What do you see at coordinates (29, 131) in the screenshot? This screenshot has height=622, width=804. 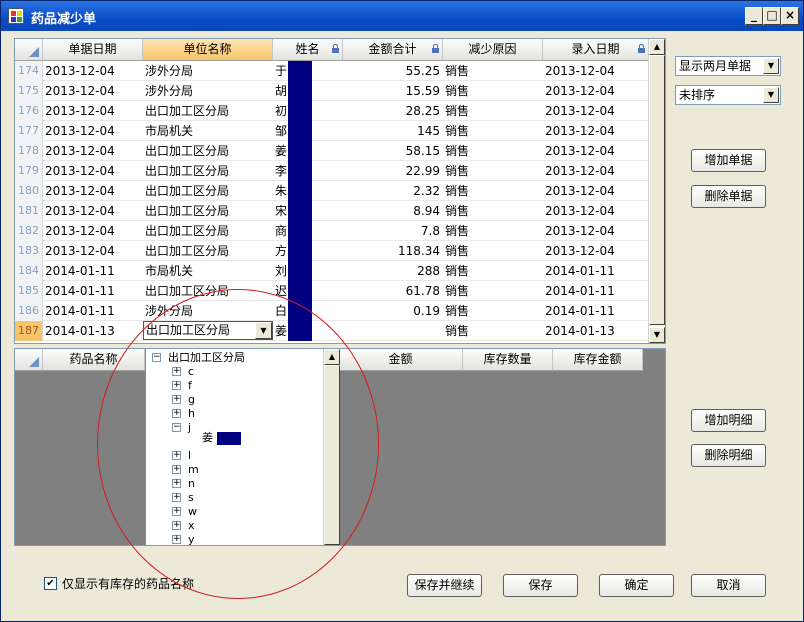 I see `row-number: 177` at bounding box center [29, 131].